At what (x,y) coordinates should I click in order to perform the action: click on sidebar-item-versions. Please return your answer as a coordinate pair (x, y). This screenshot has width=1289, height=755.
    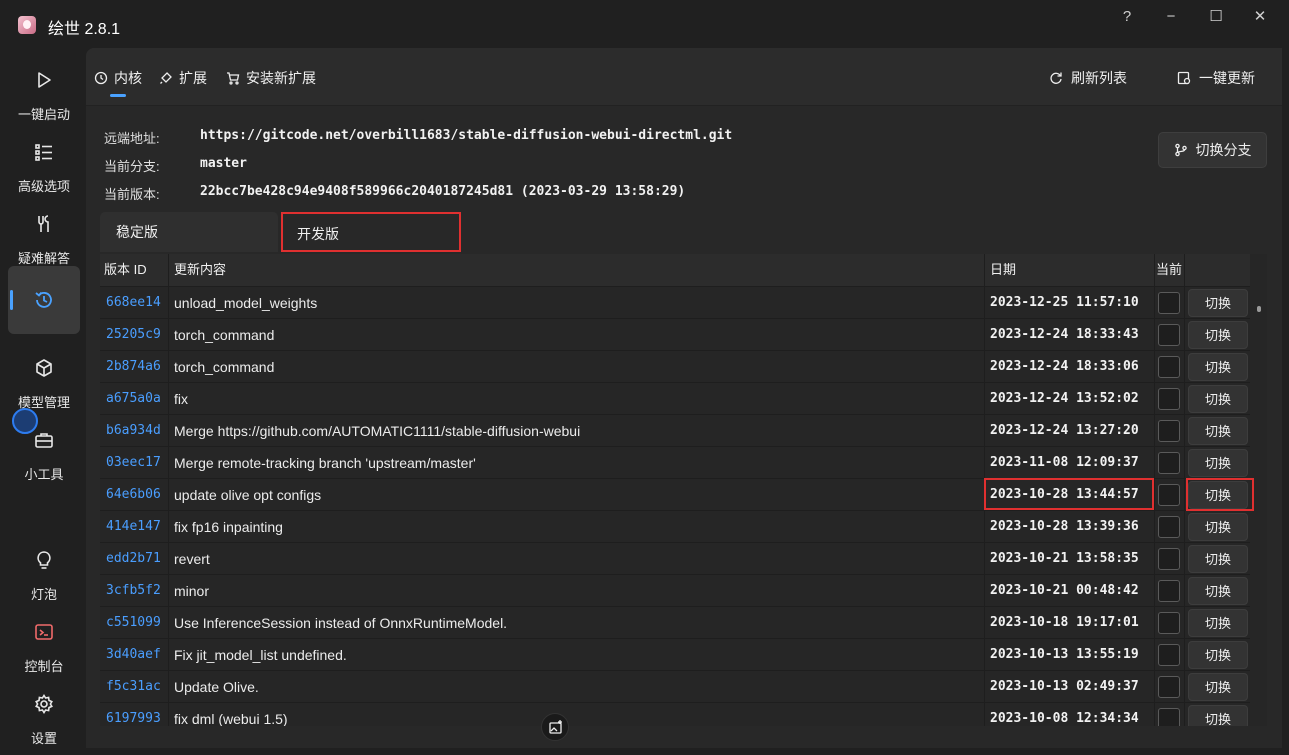
    Looking at the image, I should click on (44, 300).